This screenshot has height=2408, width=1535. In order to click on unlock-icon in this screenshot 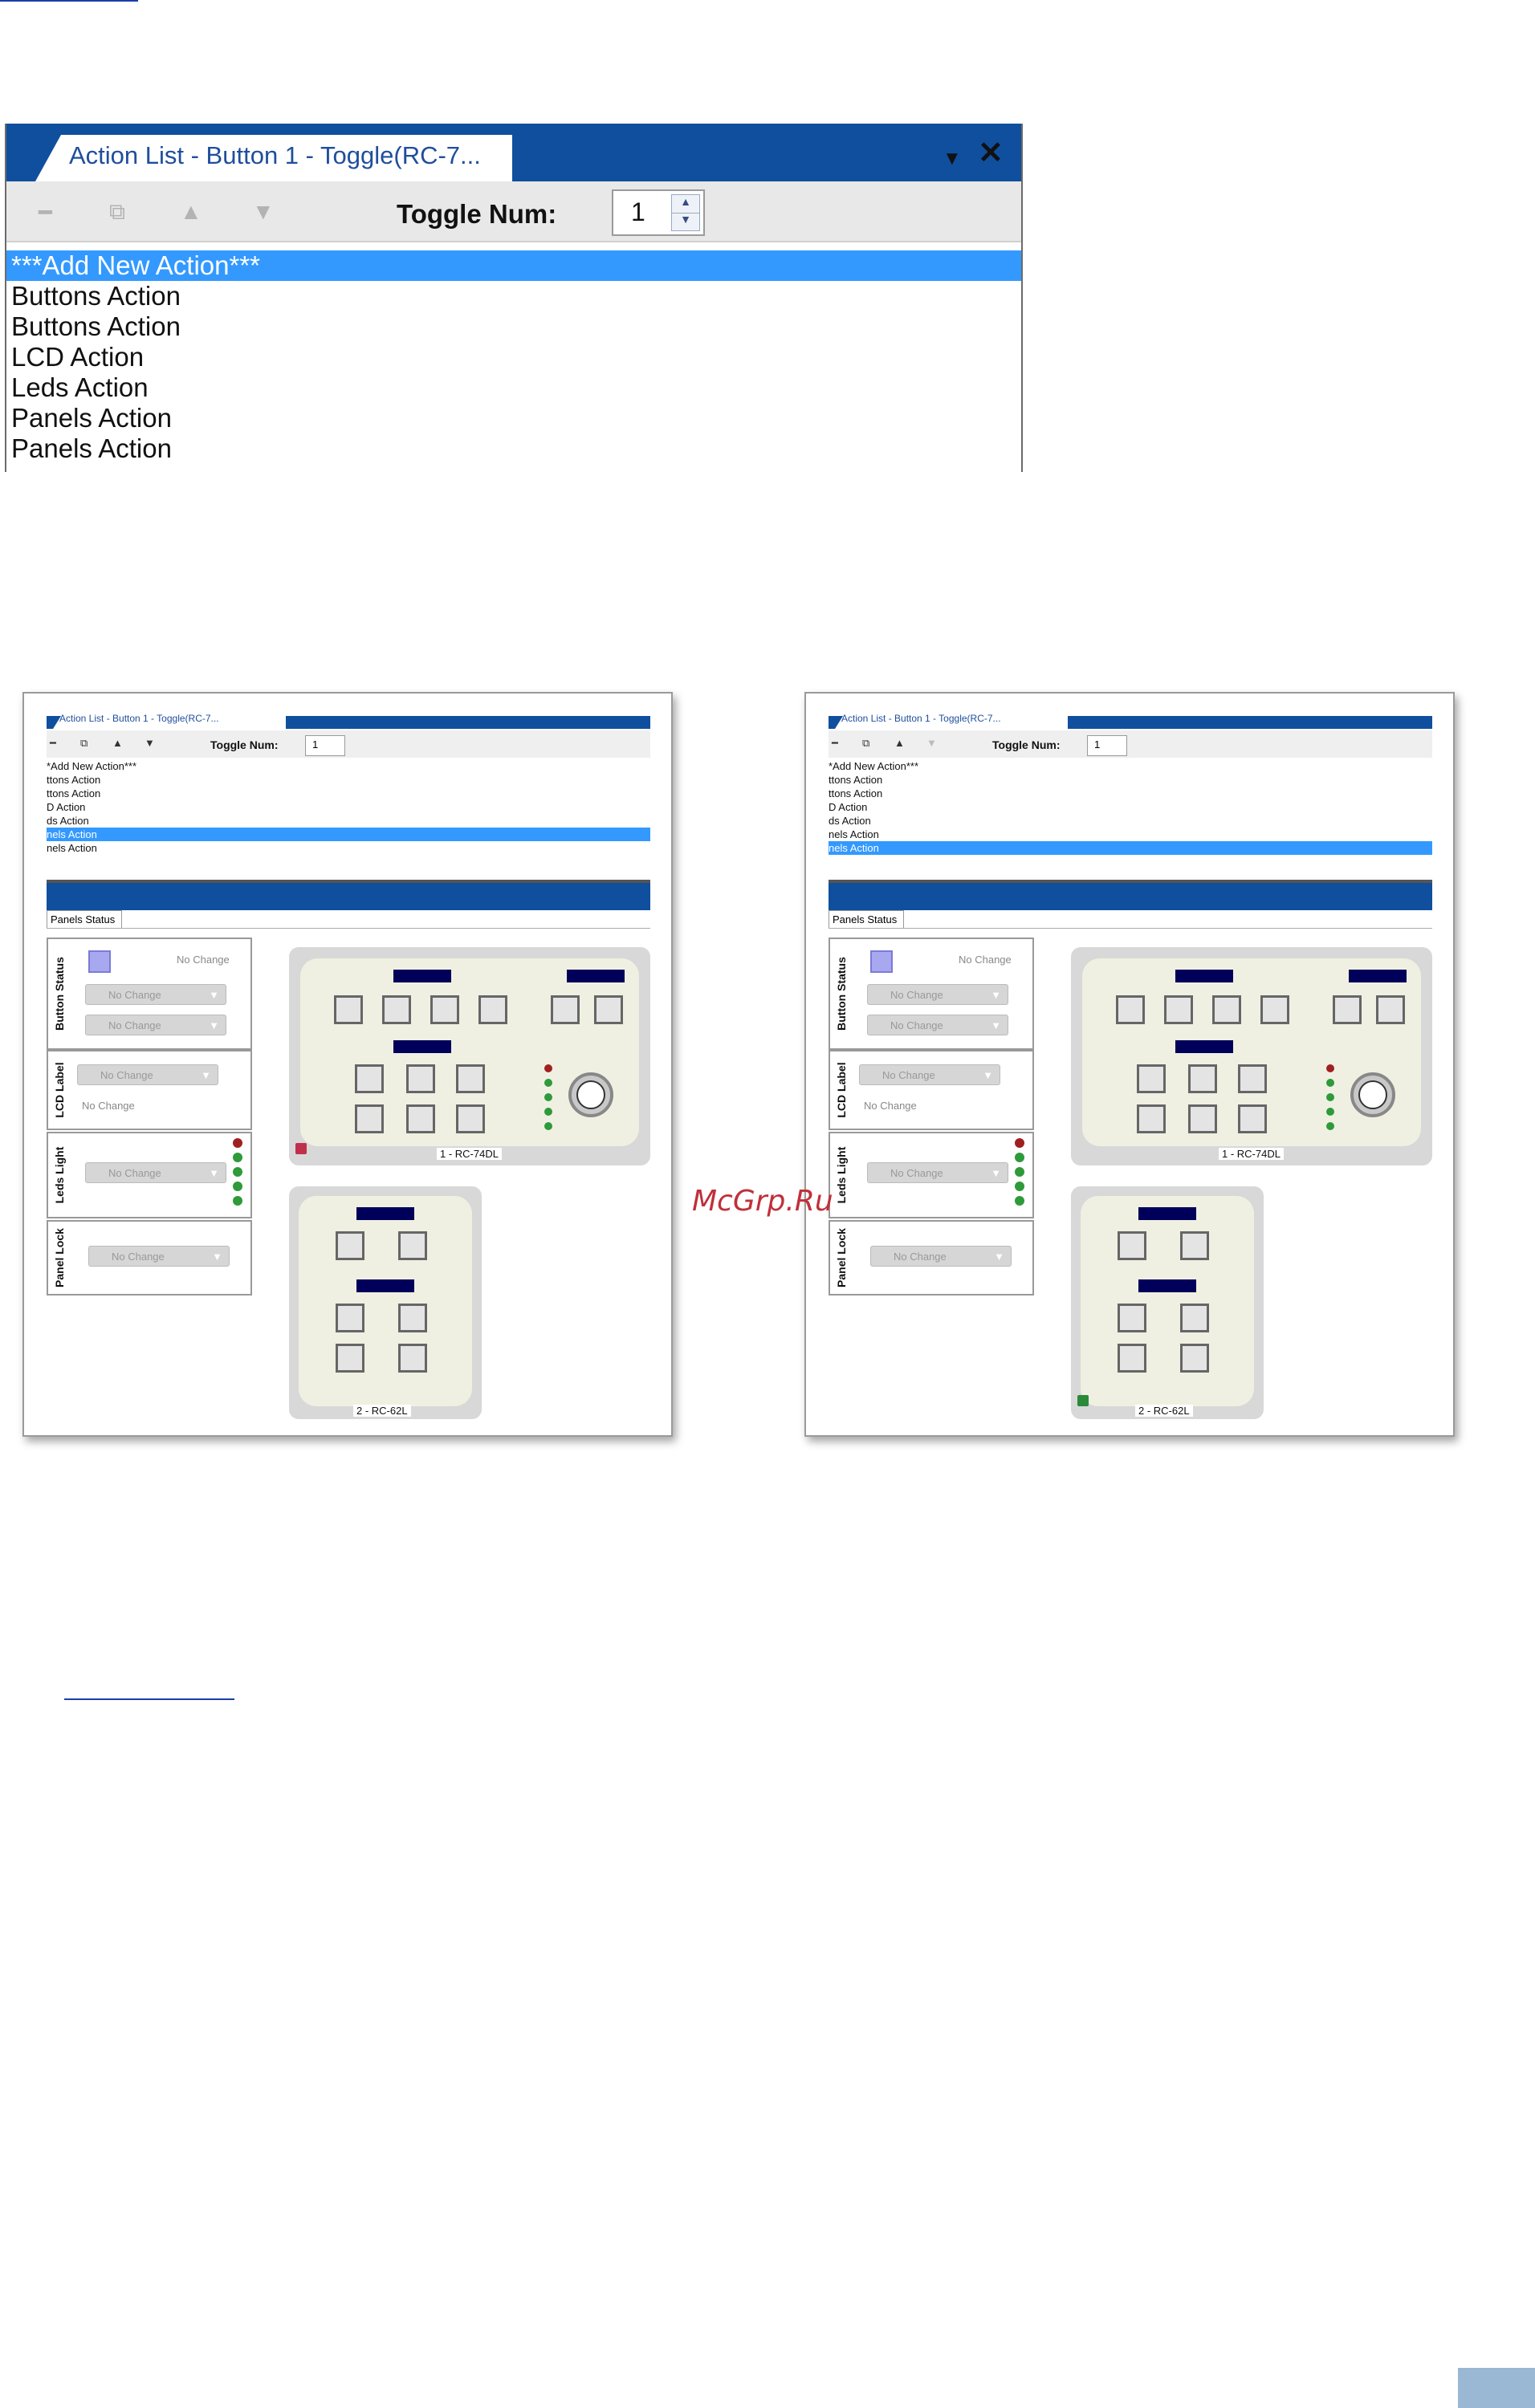, I will do `click(1083, 1400)`.